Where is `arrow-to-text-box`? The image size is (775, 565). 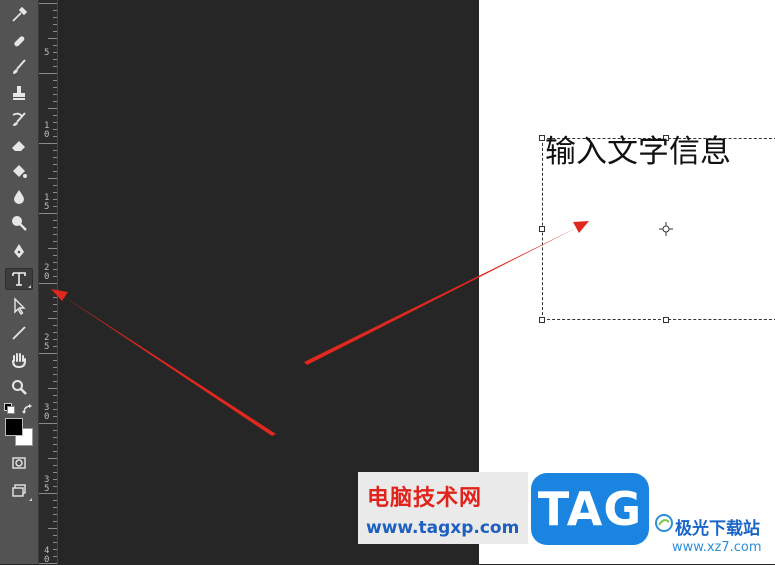
arrow-to-text-box is located at coordinates (442, 295).